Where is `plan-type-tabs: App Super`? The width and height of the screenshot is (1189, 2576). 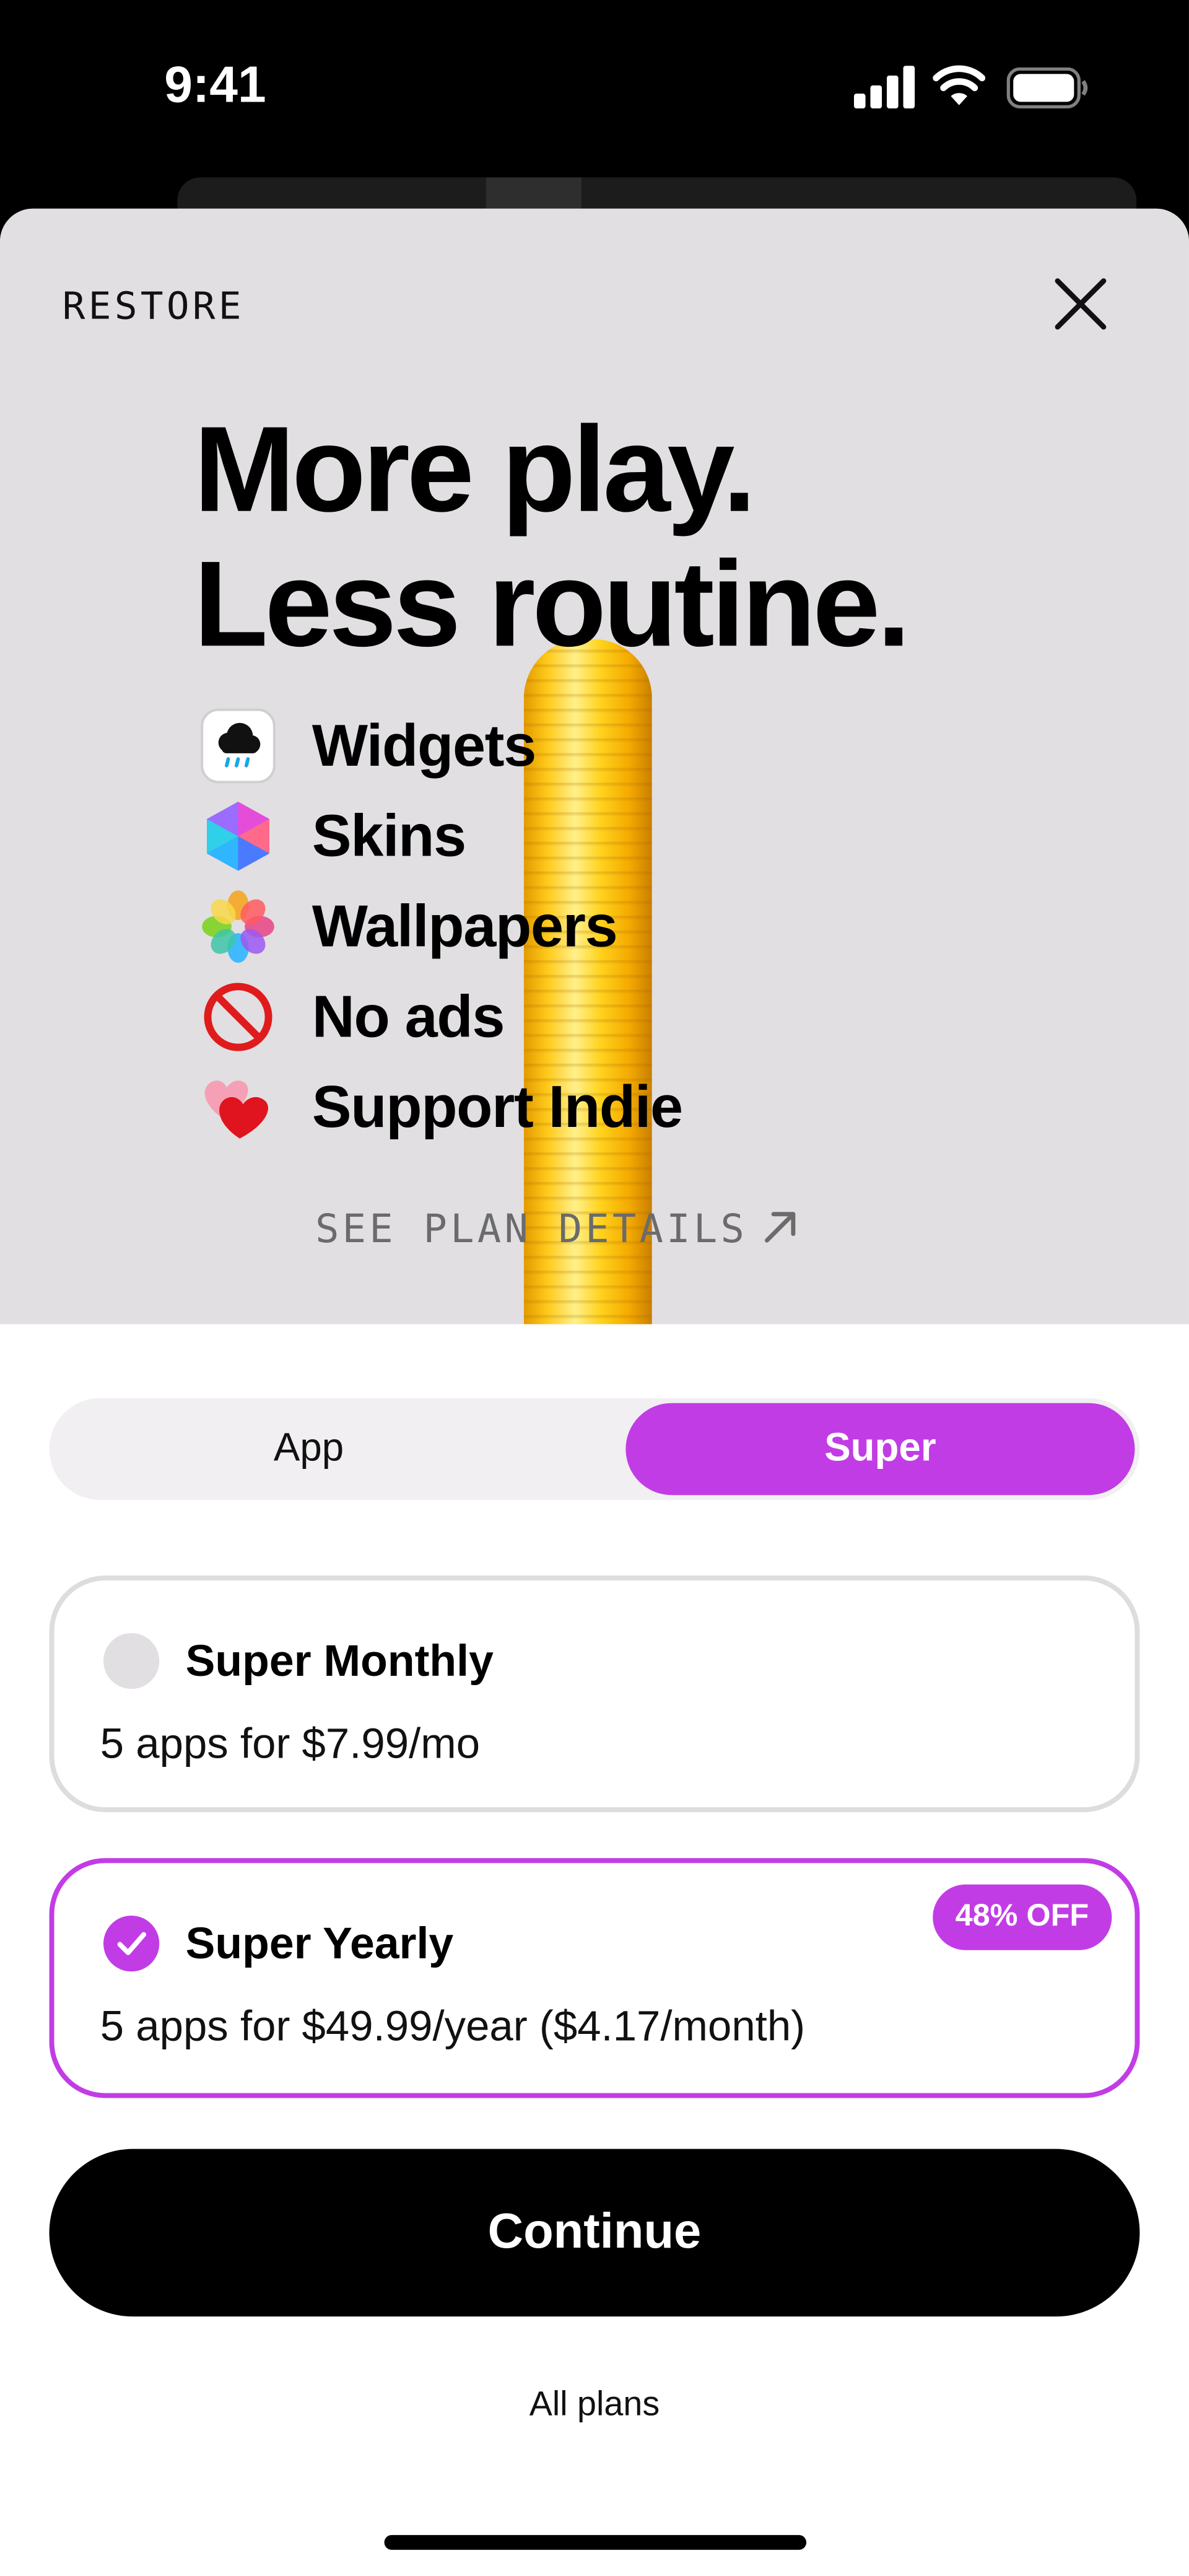
plan-type-tabs: App Super is located at coordinates (594, 1449).